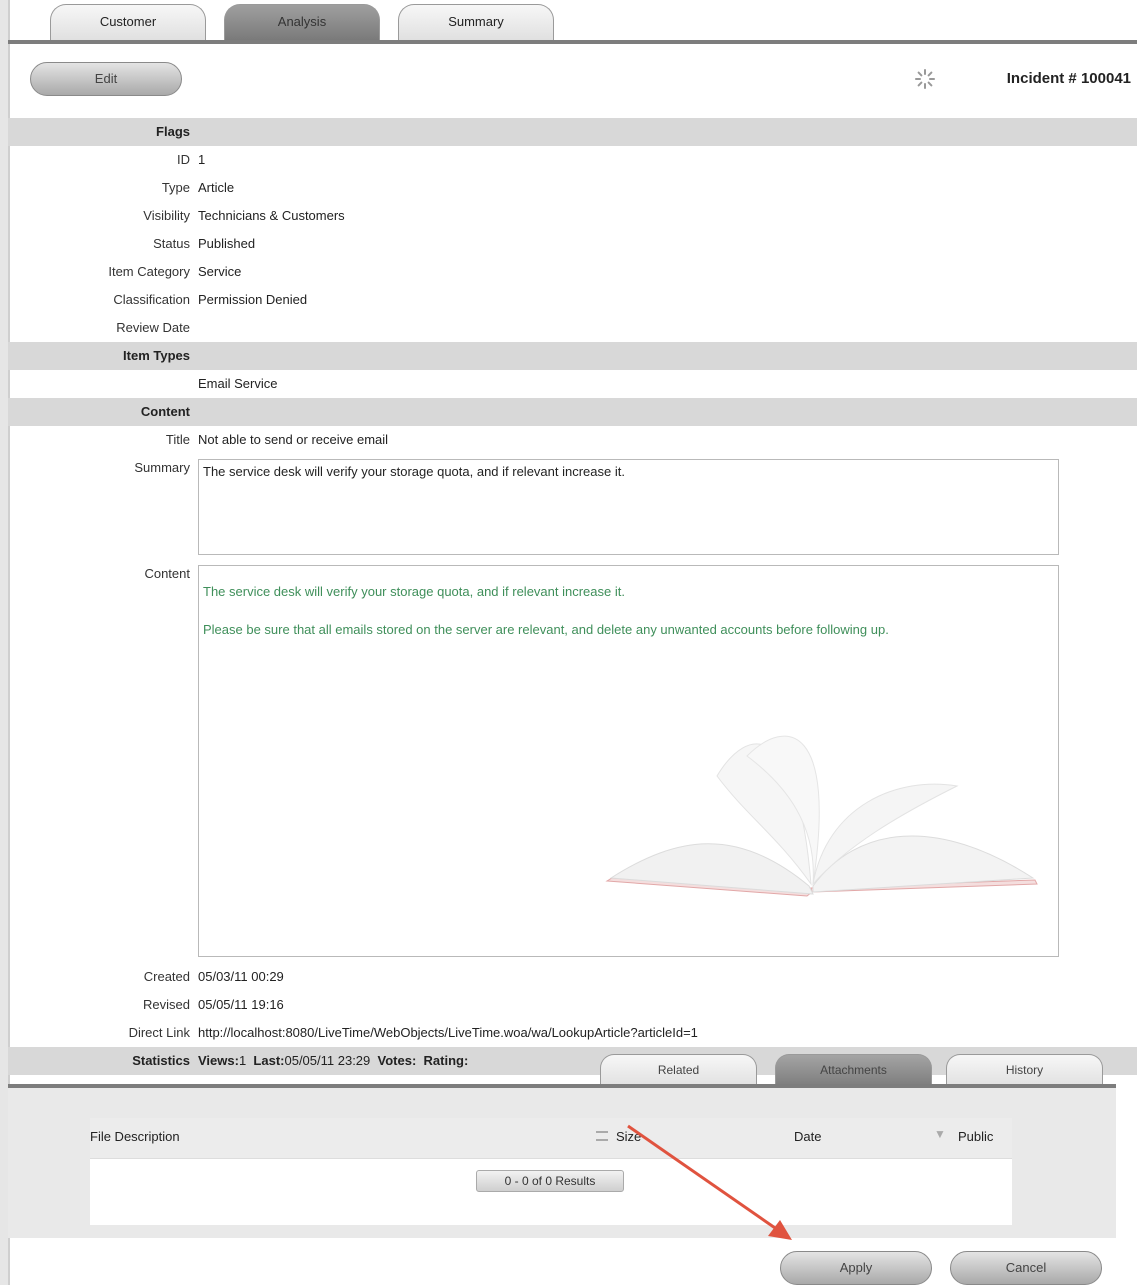 The width and height of the screenshot is (1137, 1285). Describe the element at coordinates (572, 977) in the screenshot. I see `created-row: Created 05/03/11 00:29` at that location.